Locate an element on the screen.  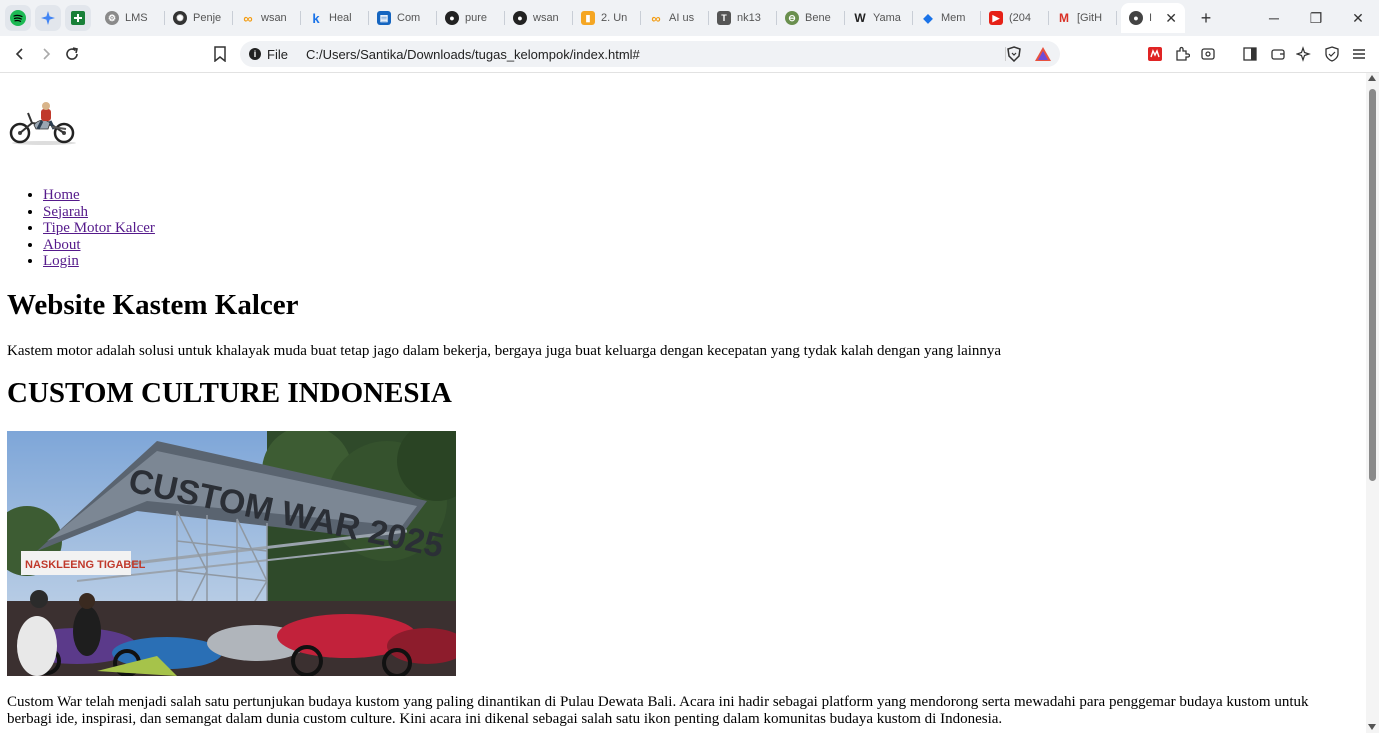
nav-item-home: Home is located at coordinates (99, 195).